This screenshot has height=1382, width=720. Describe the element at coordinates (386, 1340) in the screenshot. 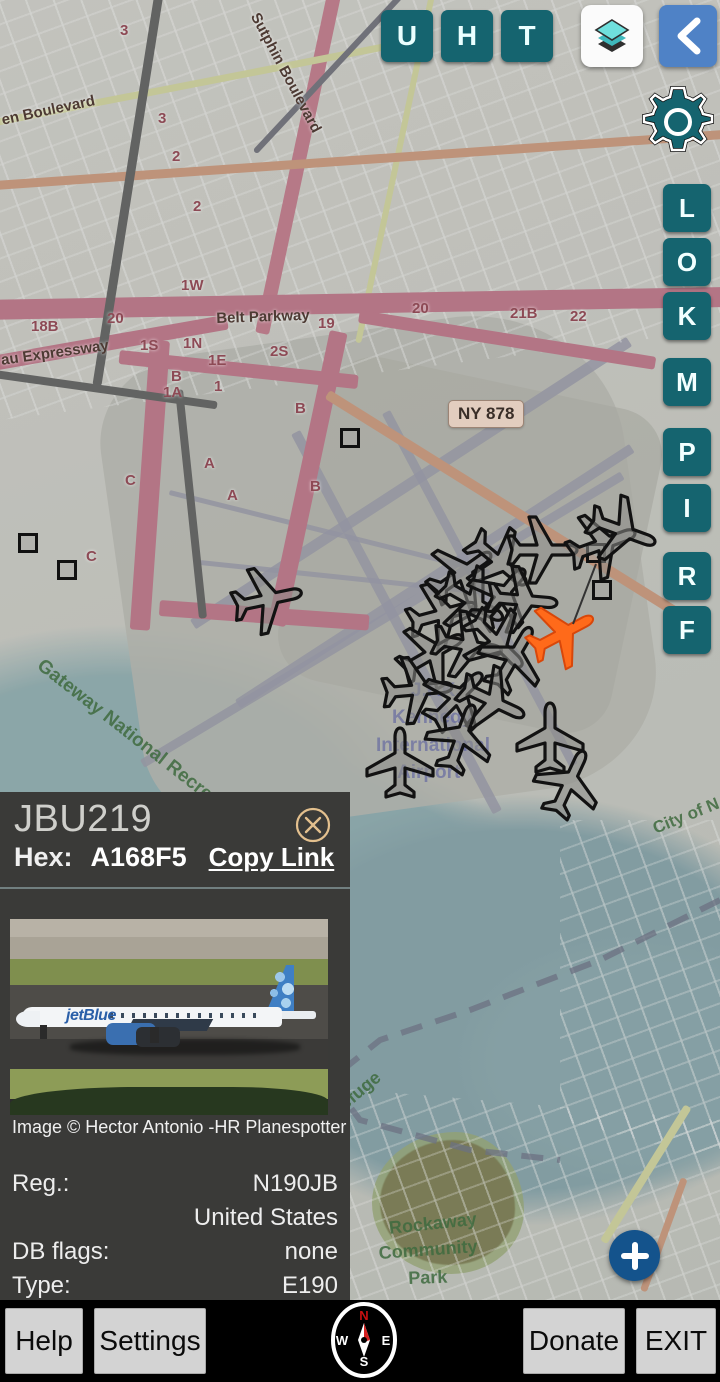

I see `svg-text: E` at that location.